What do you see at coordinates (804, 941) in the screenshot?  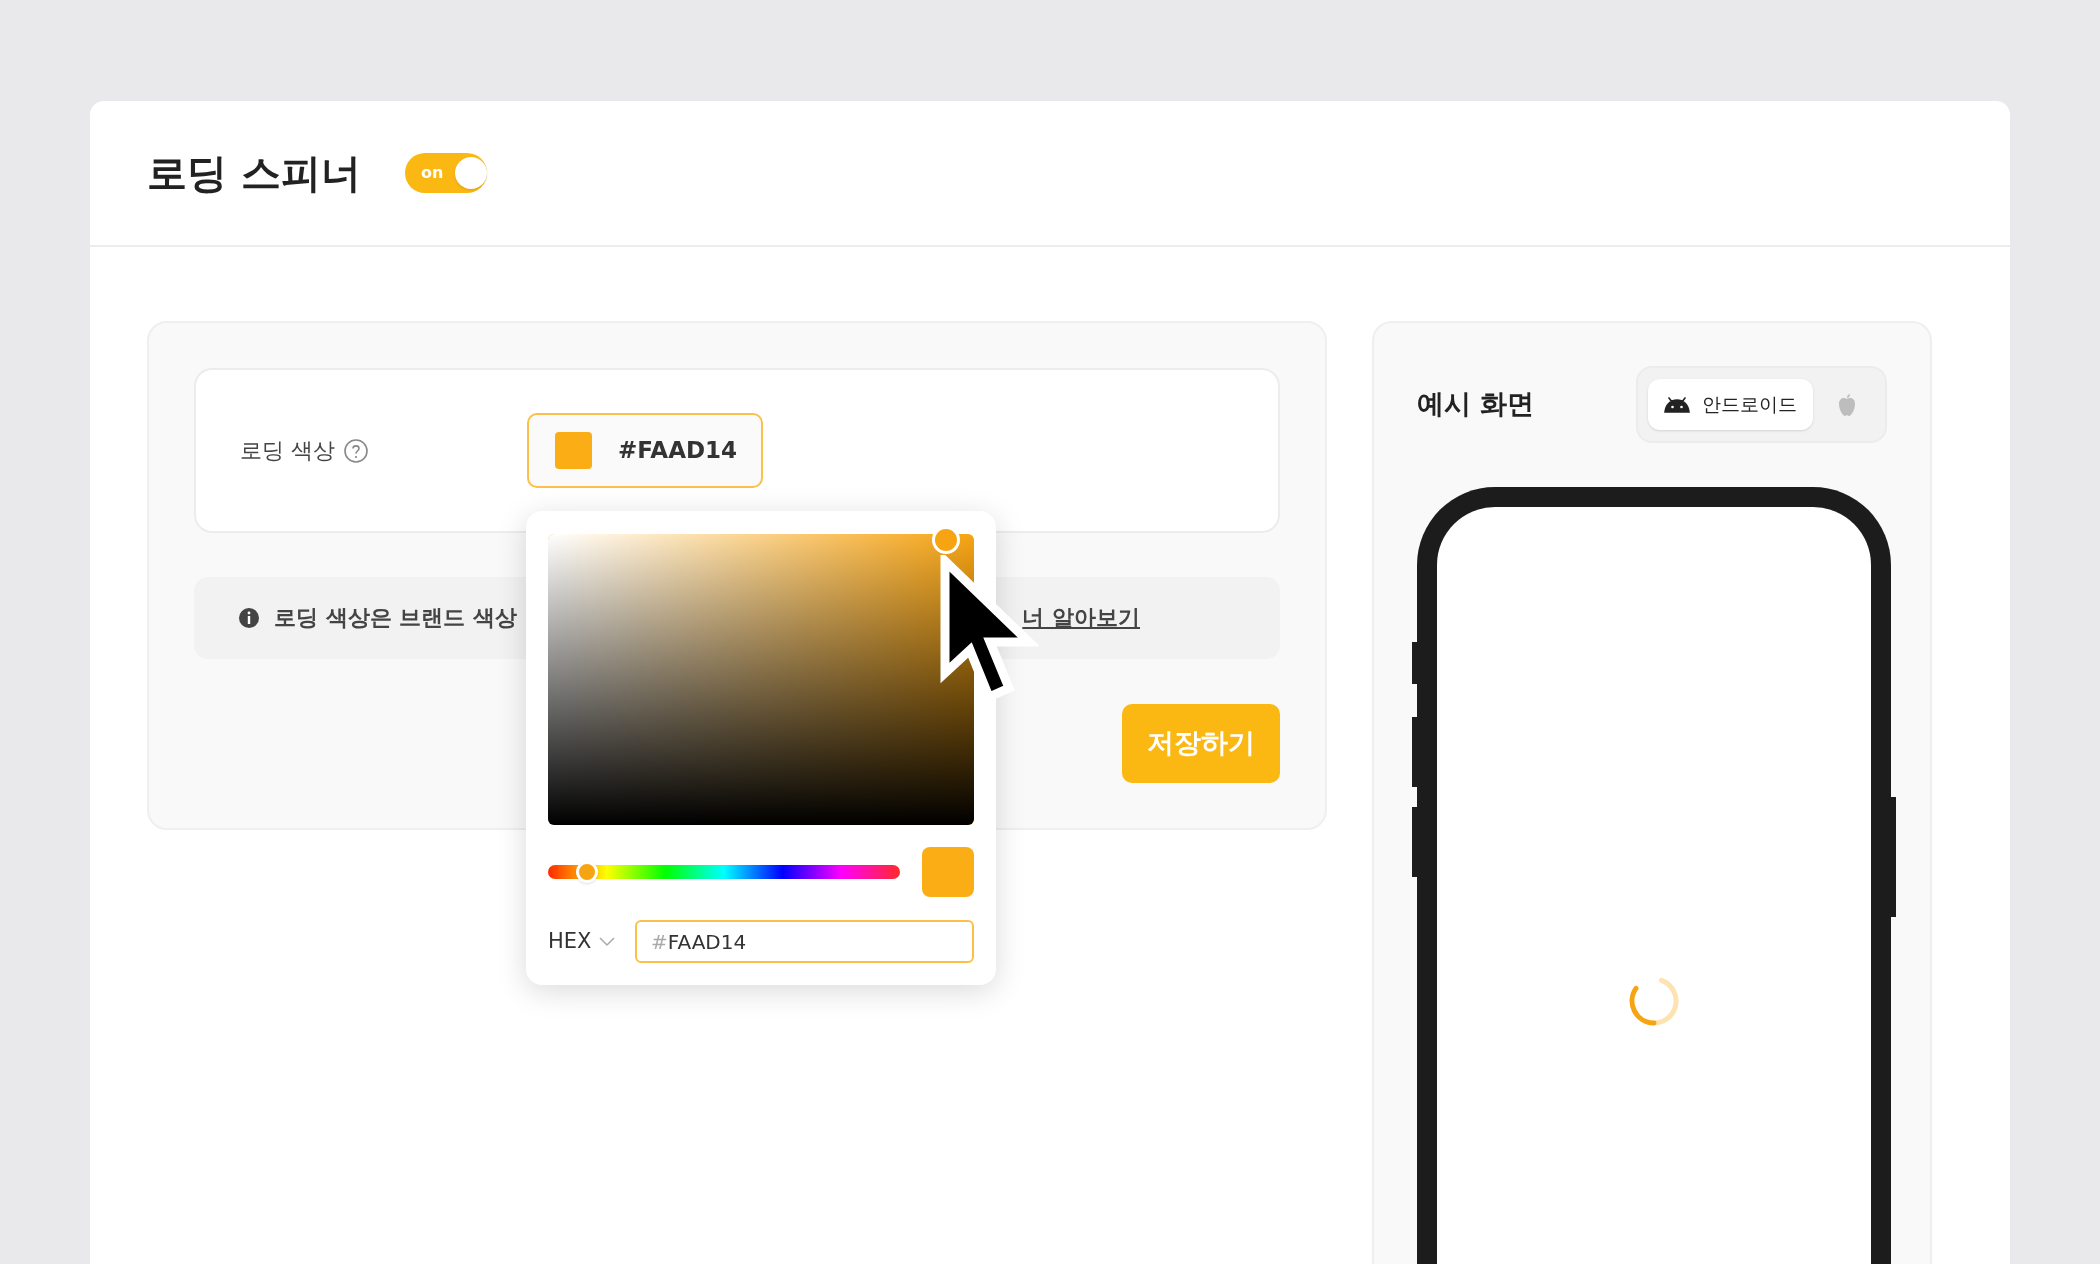 I see `hex-input-field: #FAAD14` at bounding box center [804, 941].